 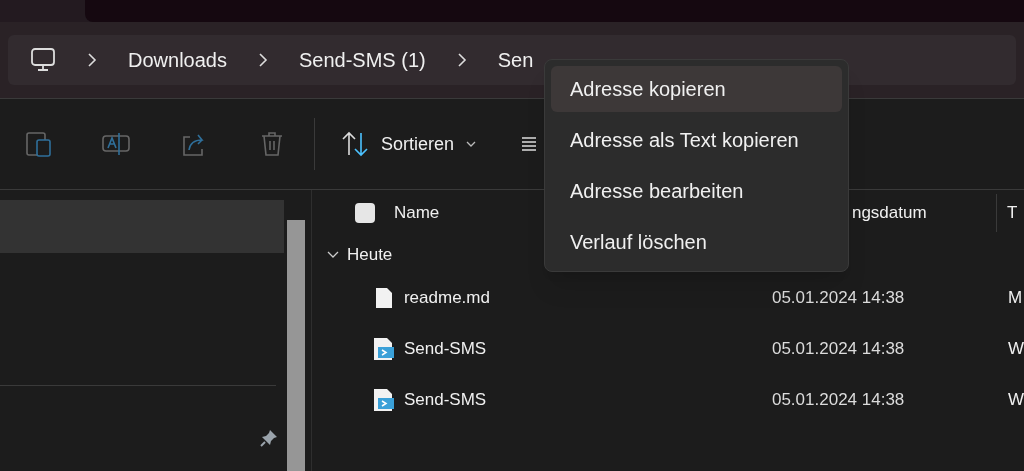 What do you see at coordinates (355, 144) in the screenshot?
I see `sort-icon` at bounding box center [355, 144].